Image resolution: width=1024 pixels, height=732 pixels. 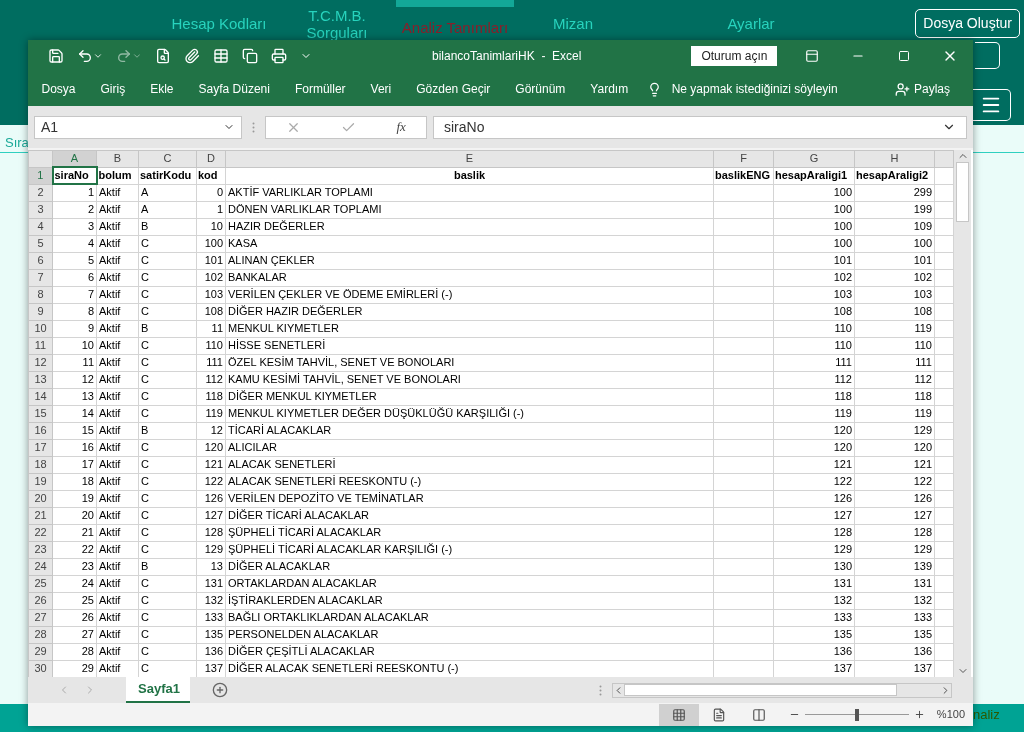 What do you see at coordinates (220, 690) in the screenshot?
I see `add-sheet-icon` at bounding box center [220, 690].